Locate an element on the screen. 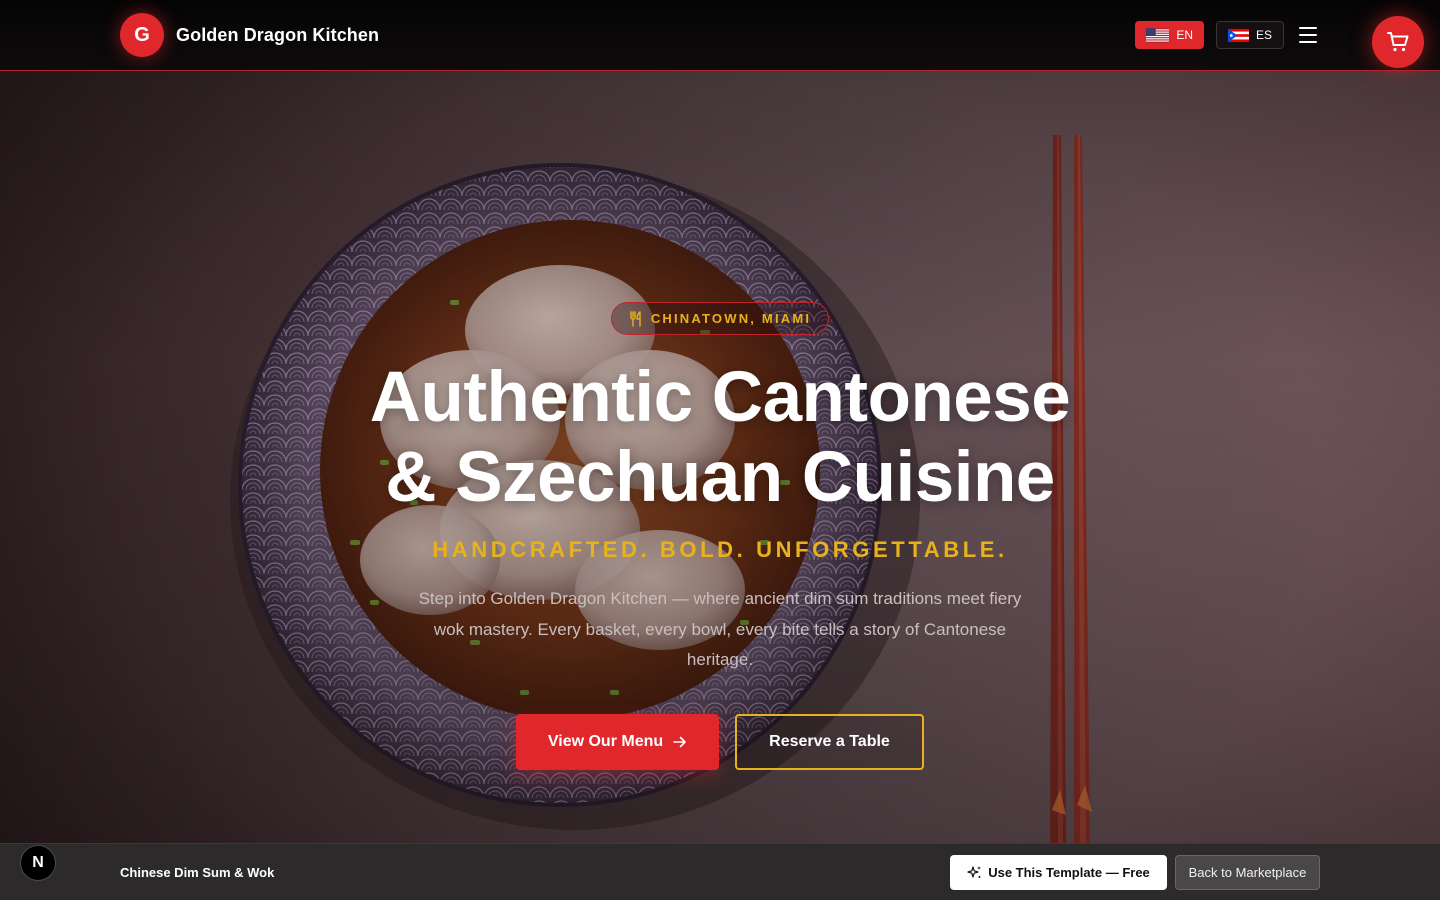 This screenshot has height=900, width=1440. reserve-table-label: Reserve a Table is located at coordinates (829, 741).